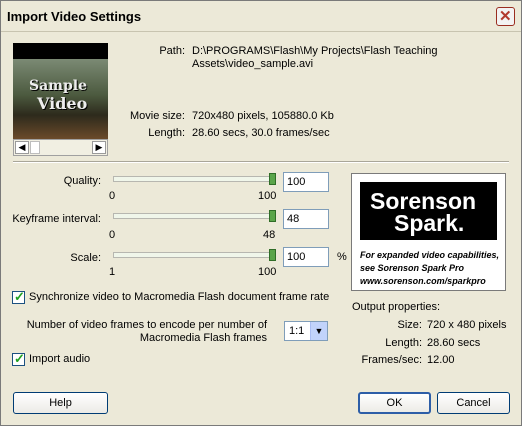 The width and height of the screenshot is (524, 428). I want to click on keyframe-slider, so click(198, 216).